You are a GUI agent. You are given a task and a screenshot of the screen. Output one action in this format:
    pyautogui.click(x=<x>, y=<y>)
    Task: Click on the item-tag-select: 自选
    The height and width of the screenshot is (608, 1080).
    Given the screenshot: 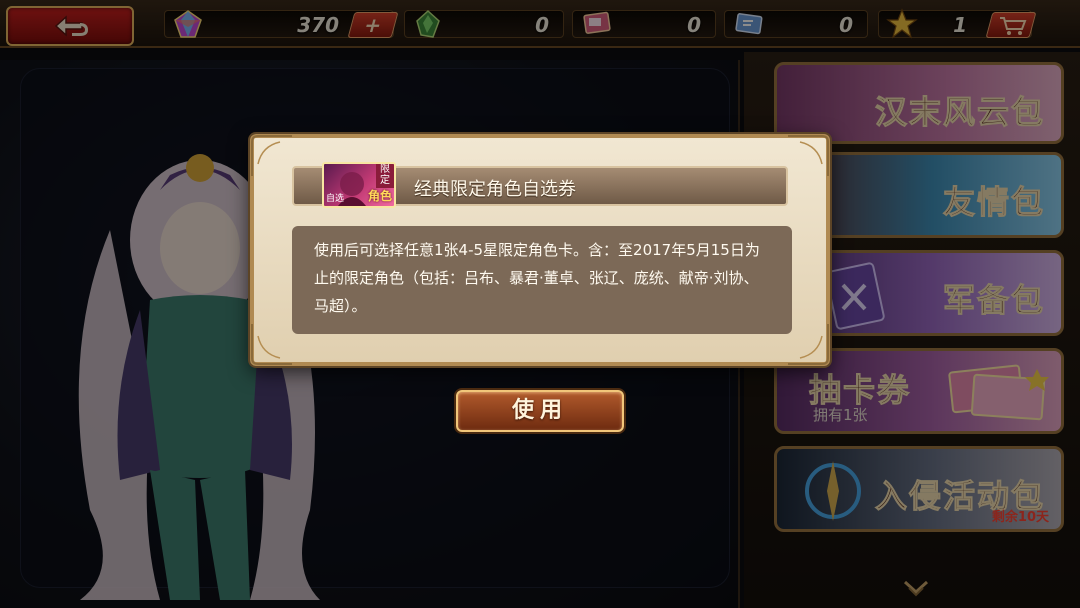 What is the action you would take?
    pyautogui.click(x=335, y=199)
    